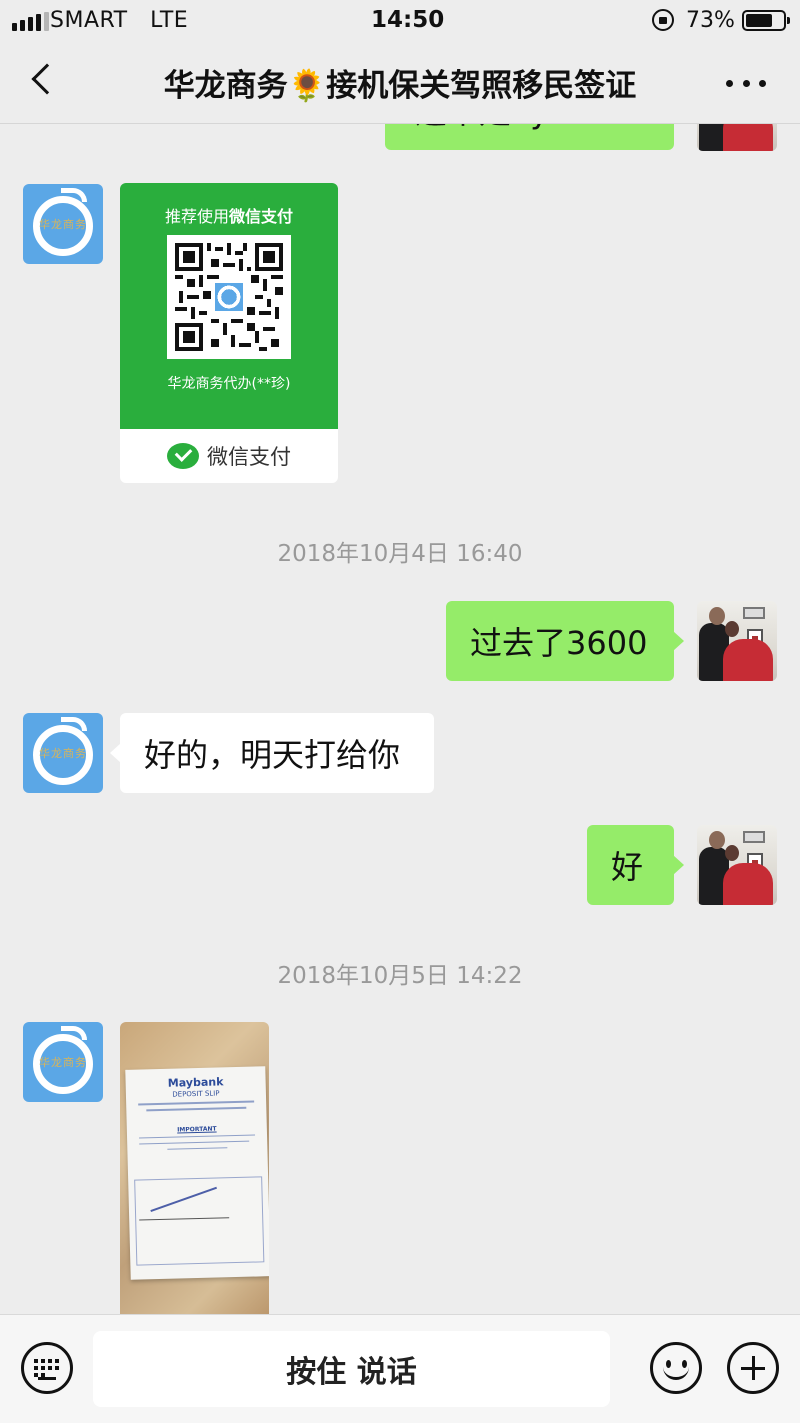 The width and height of the screenshot is (800, 1423). Describe the element at coordinates (559, 643) in the screenshot. I see `message-text: 过去了3600` at that location.